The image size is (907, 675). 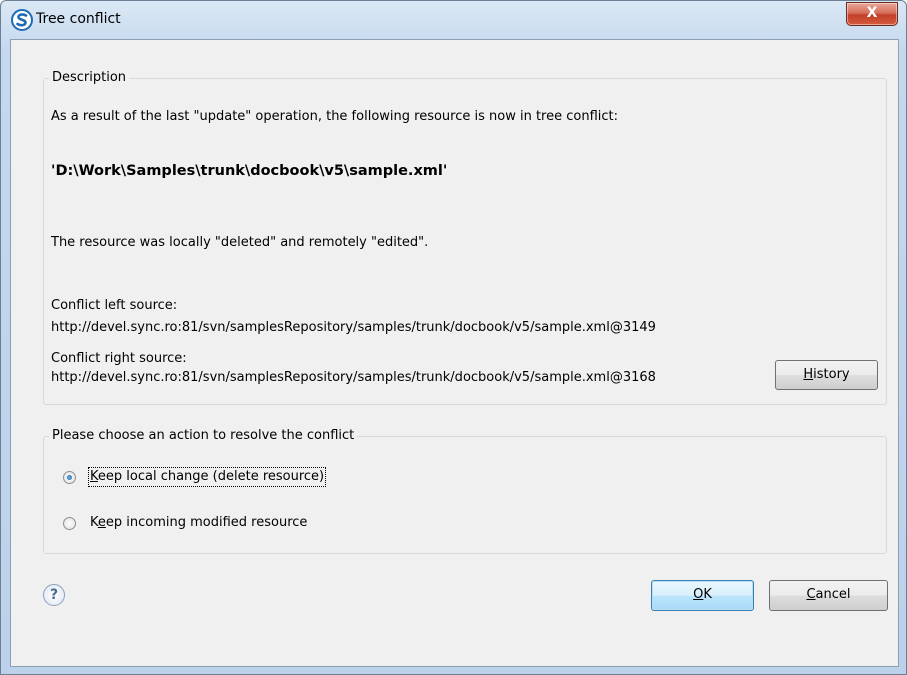 What do you see at coordinates (828, 595) in the screenshot?
I see `cancel-button: Cancel` at bounding box center [828, 595].